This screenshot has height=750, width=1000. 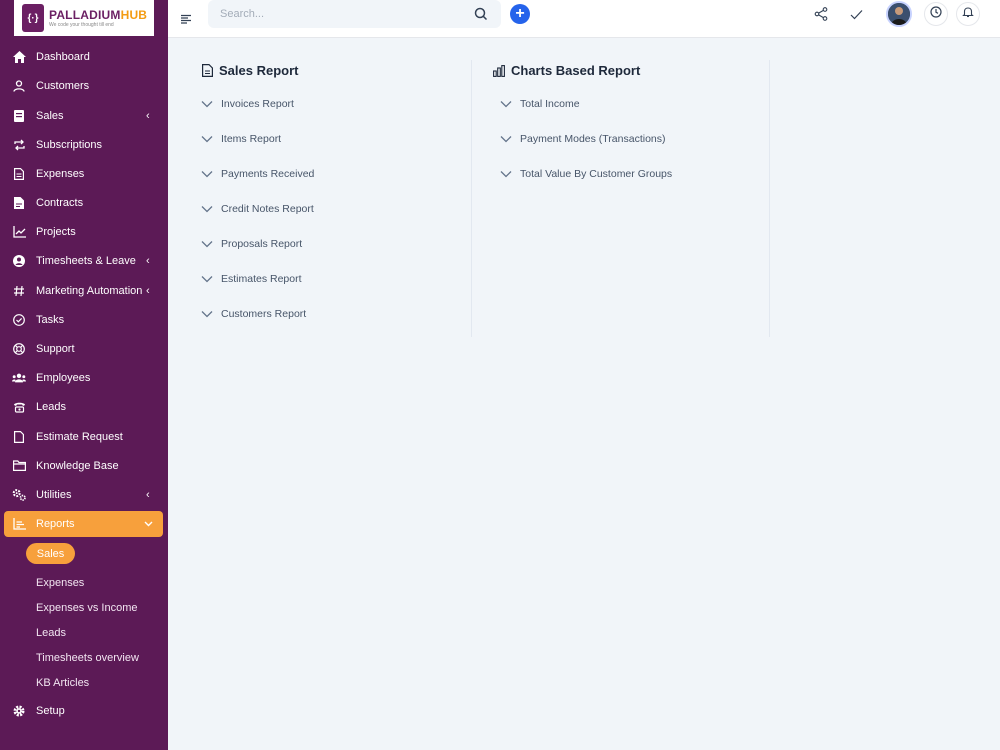 I want to click on sidebar-item-customers: Customers, so click(x=84, y=85).